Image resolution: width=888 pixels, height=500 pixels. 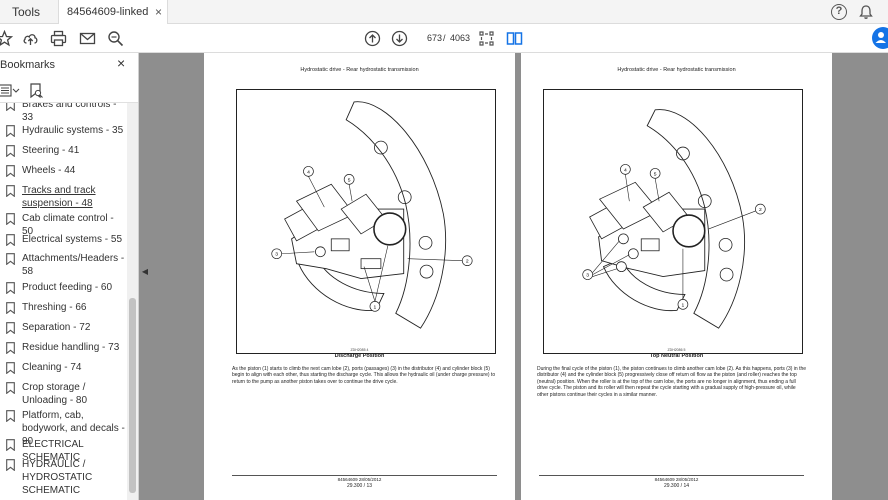 I want to click on upload-cloud-icon, so click(x=30, y=38).